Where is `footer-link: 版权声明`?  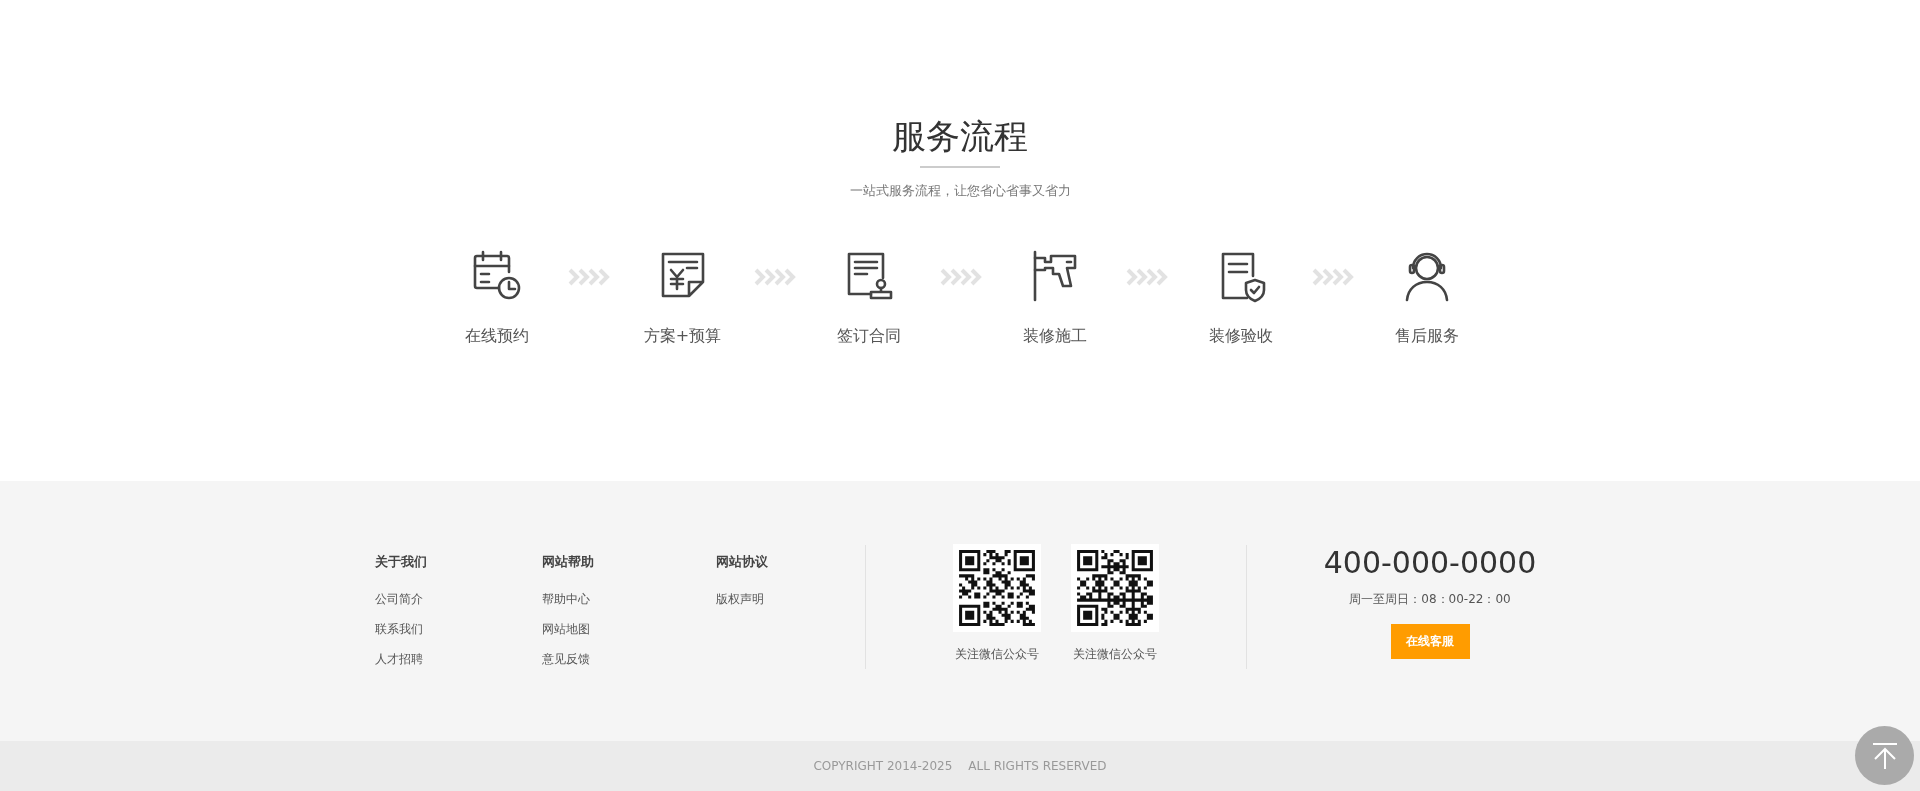
footer-link: 版权声明 is located at coordinates (742, 599).